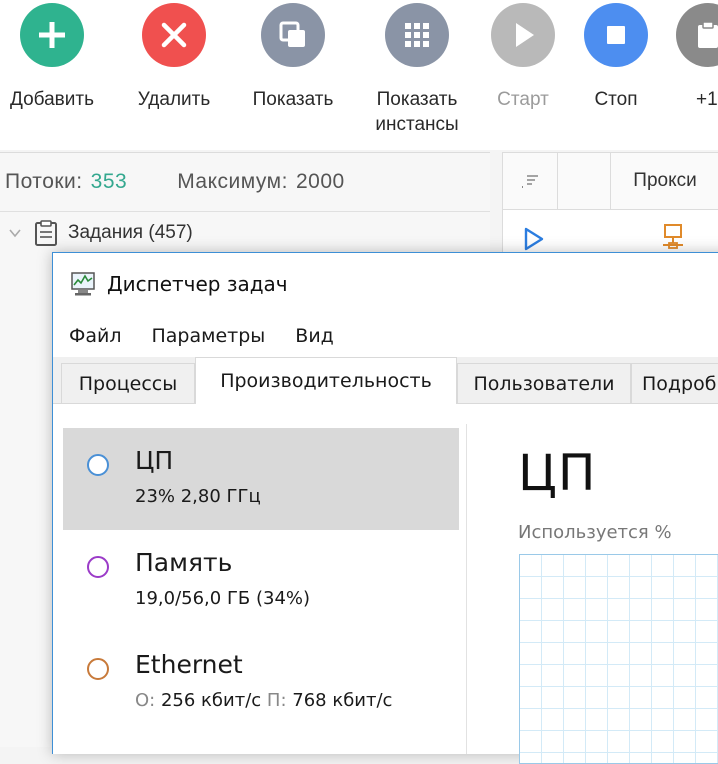 This screenshot has width=718, height=764. I want to click on window-title-bar: Диспетчер задач, so click(385, 284).